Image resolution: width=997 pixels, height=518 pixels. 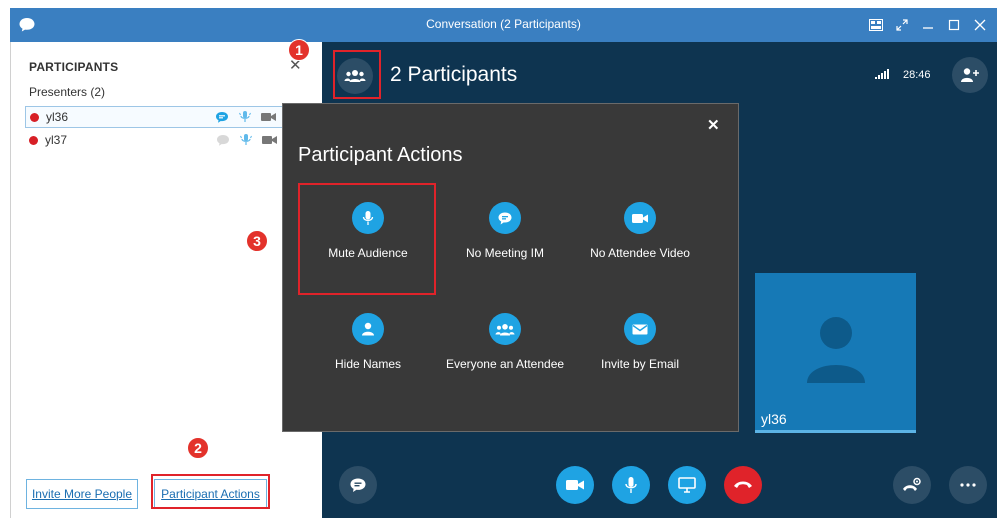 What do you see at coordinates (883, 75) in the screenshot?
I see `signal-bars-icon` at bounding box center [883, 75].